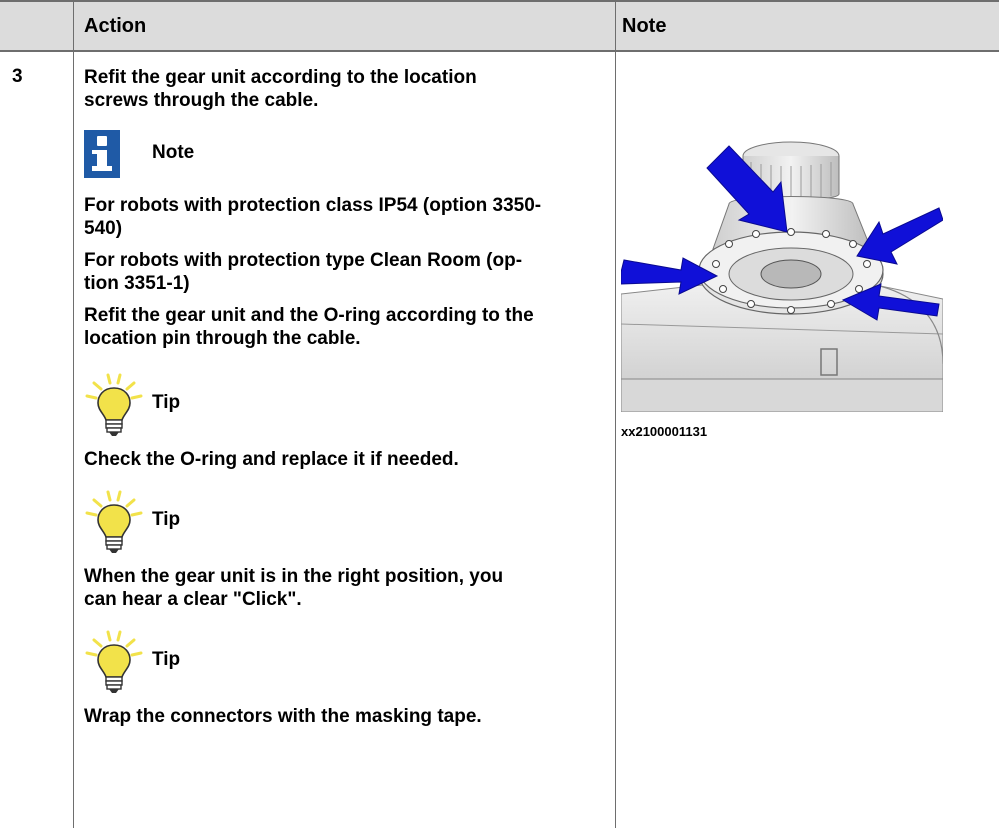 The image size is (999, 828). I want to click on note-callout: Note, so click(348, 154).